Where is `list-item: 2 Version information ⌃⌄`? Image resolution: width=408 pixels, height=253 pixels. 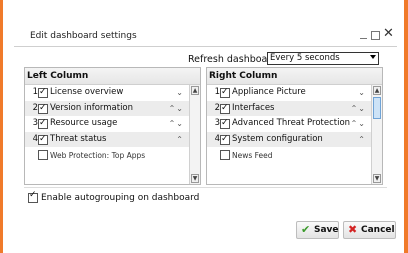 list-item: 2 Version information ⌃⌄ is located at coordinates (107, 108).